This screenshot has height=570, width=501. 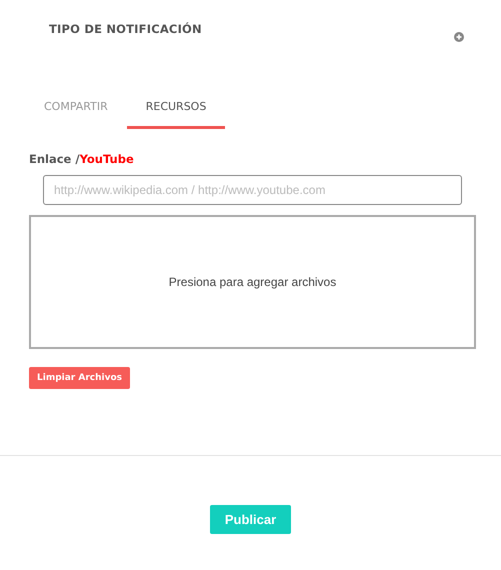 What do you see at coordinates (107, 159) in the screenshot?
I see `youtube-link: YouTube` at bounding box center [107, 159].